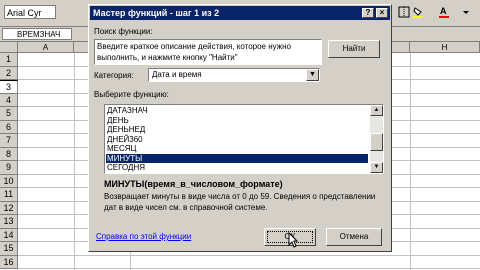 The width and height of the screenshot is (480, 270). I want to click on dialog-title: Мастер функций - шаг 1 из 2, so click(240, 13).